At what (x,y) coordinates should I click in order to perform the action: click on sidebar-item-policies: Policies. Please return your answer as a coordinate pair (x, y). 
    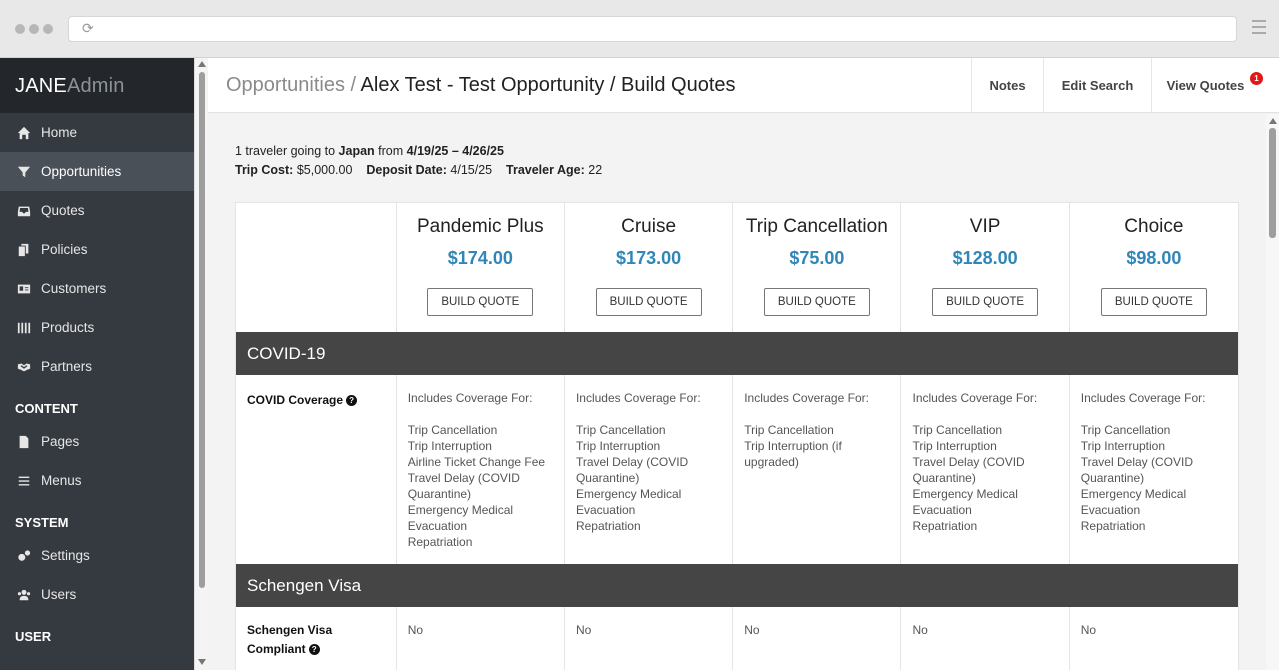
    Looking at the image, I should click on (97, 249).